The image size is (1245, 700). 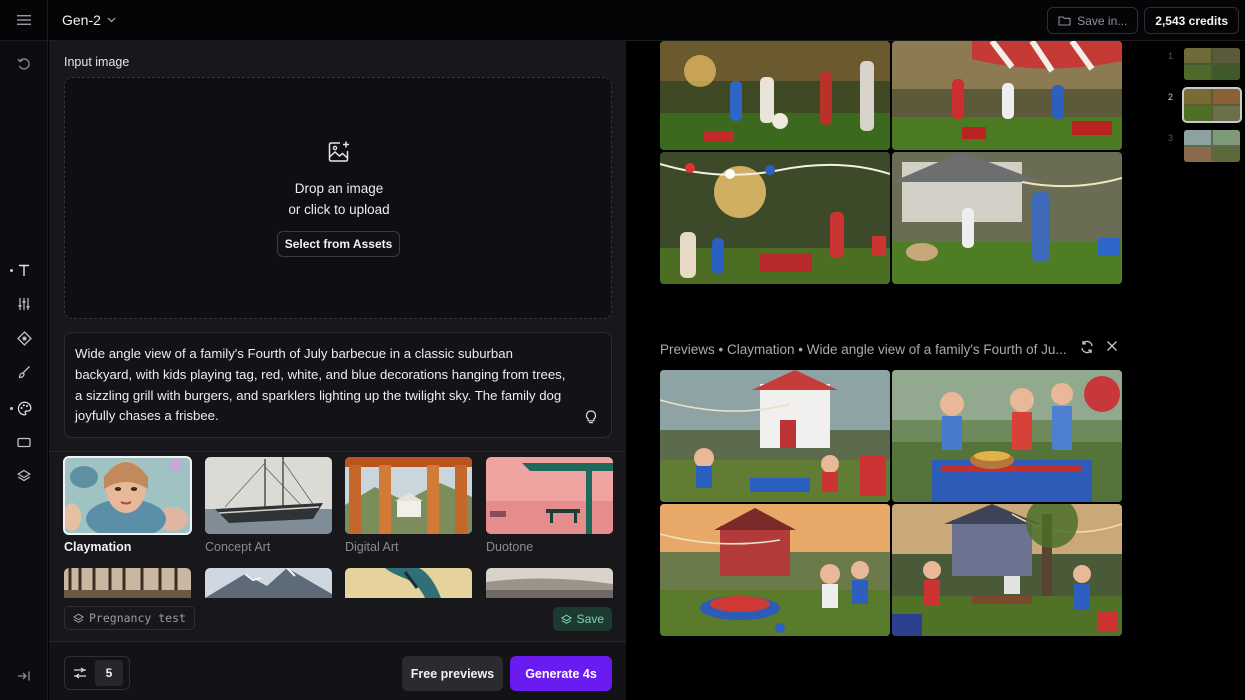 What do you see at coordinates (24, 270) in the screenshot?
I see `text-tool-icon` at bounding box center [24, 270].